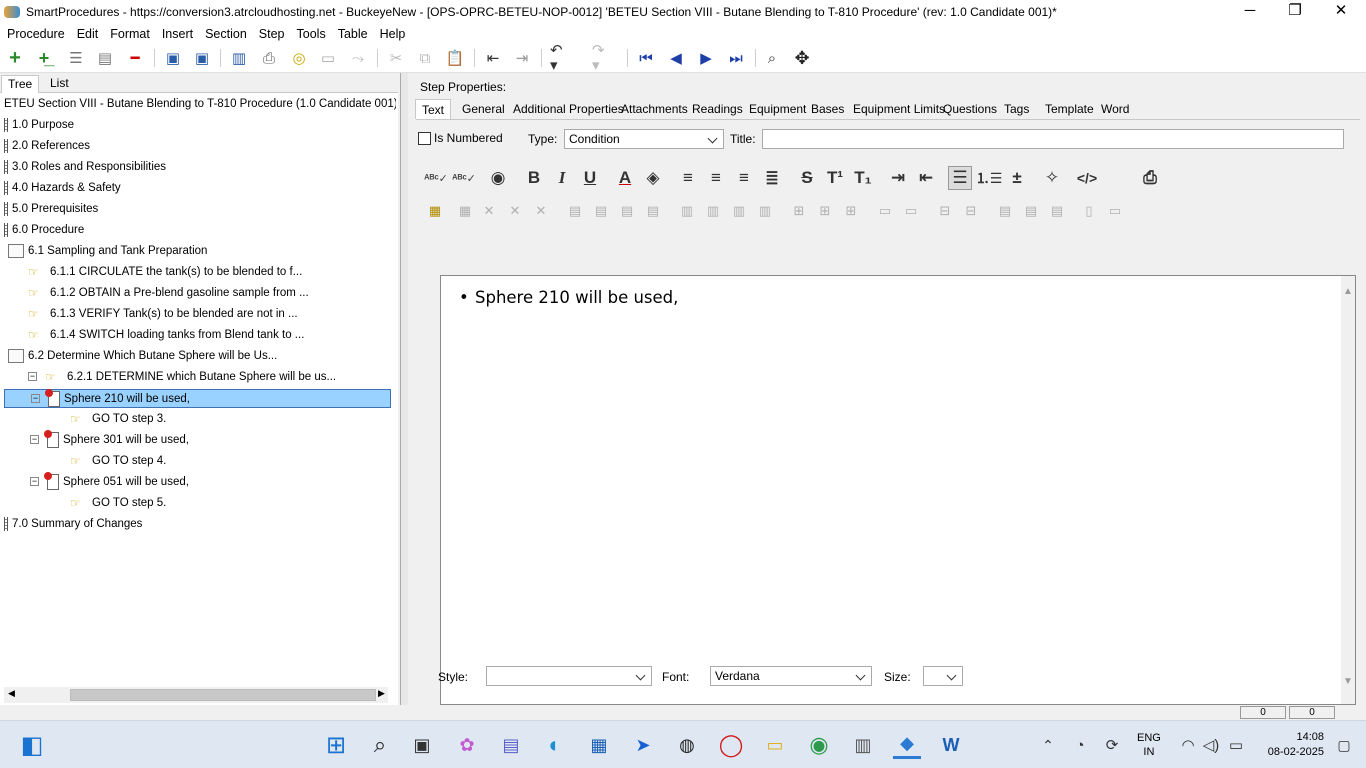 This screenshot has width=1366, height=768. What do you see at coordinates (226, 34) in the screenshot?
I see `menu-section: Section` at bounding box center [226, 34].